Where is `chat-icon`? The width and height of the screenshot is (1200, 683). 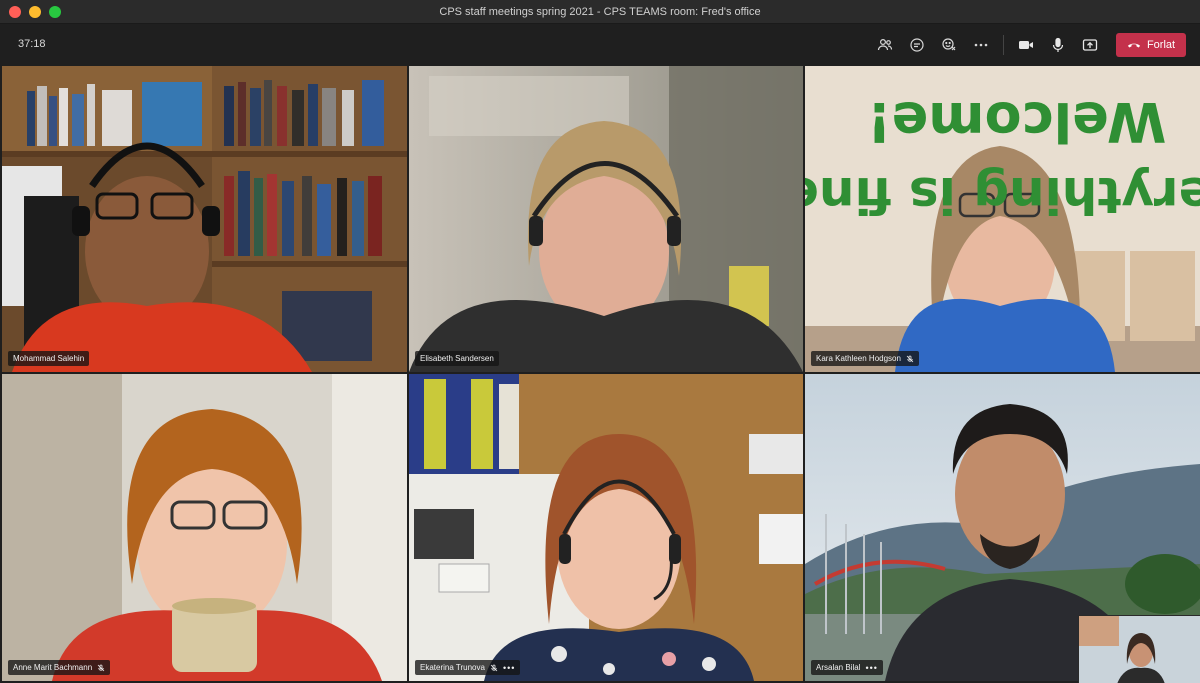 chat-icon is located at coordinates (917, 45).